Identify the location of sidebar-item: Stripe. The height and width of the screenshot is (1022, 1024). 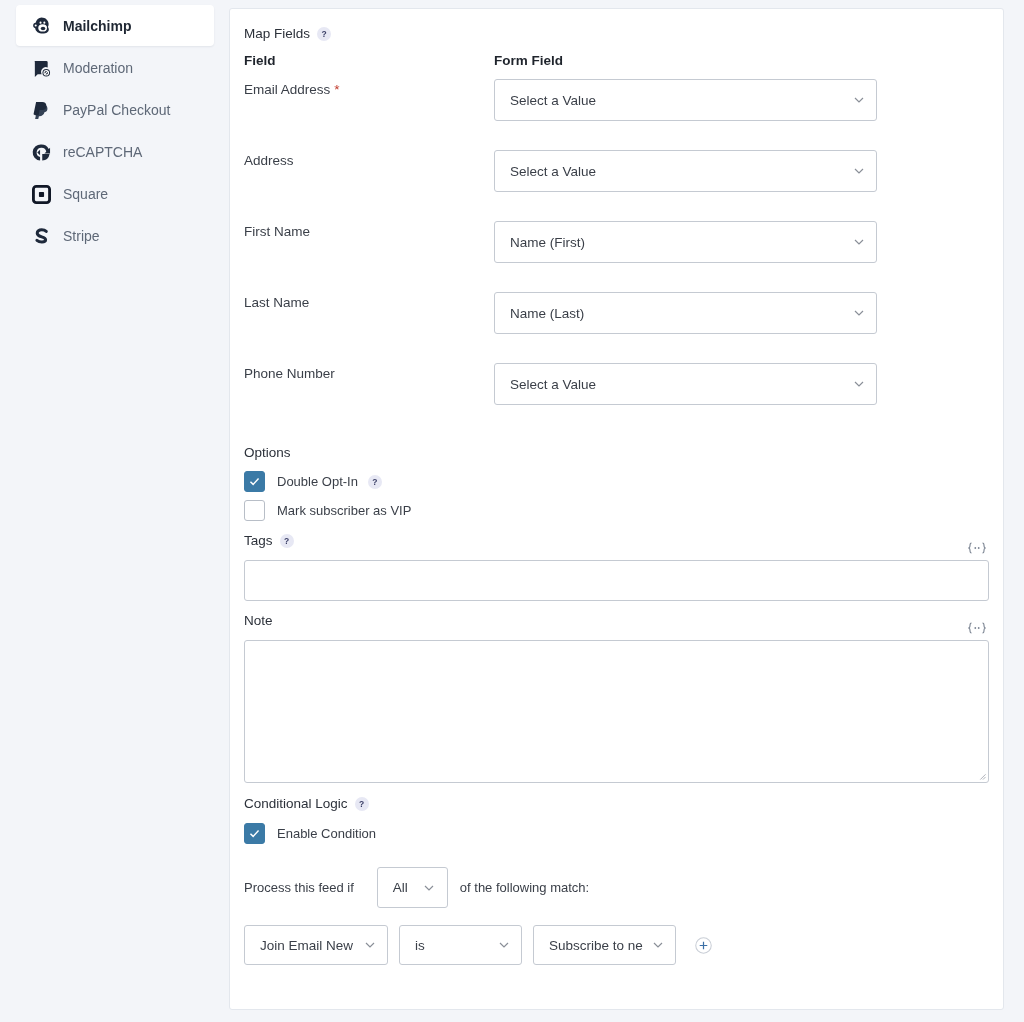
(115, 236).